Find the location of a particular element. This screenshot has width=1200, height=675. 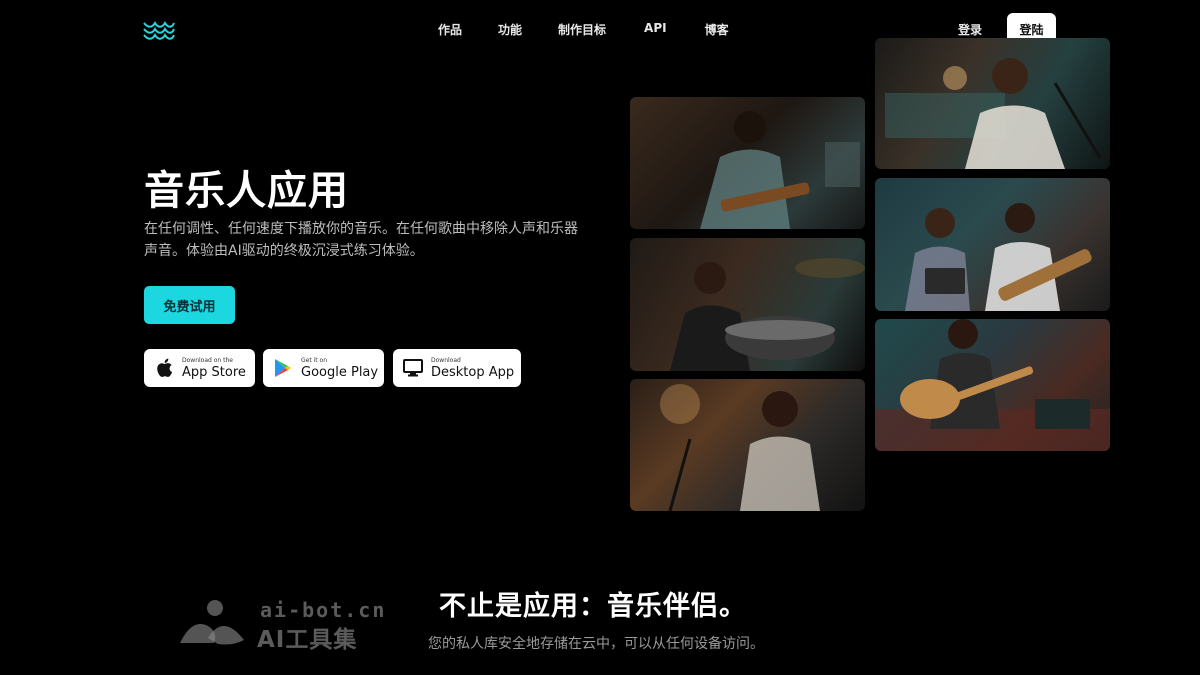

watermark-name: AI工具集 is located at coordinates (307, 640).